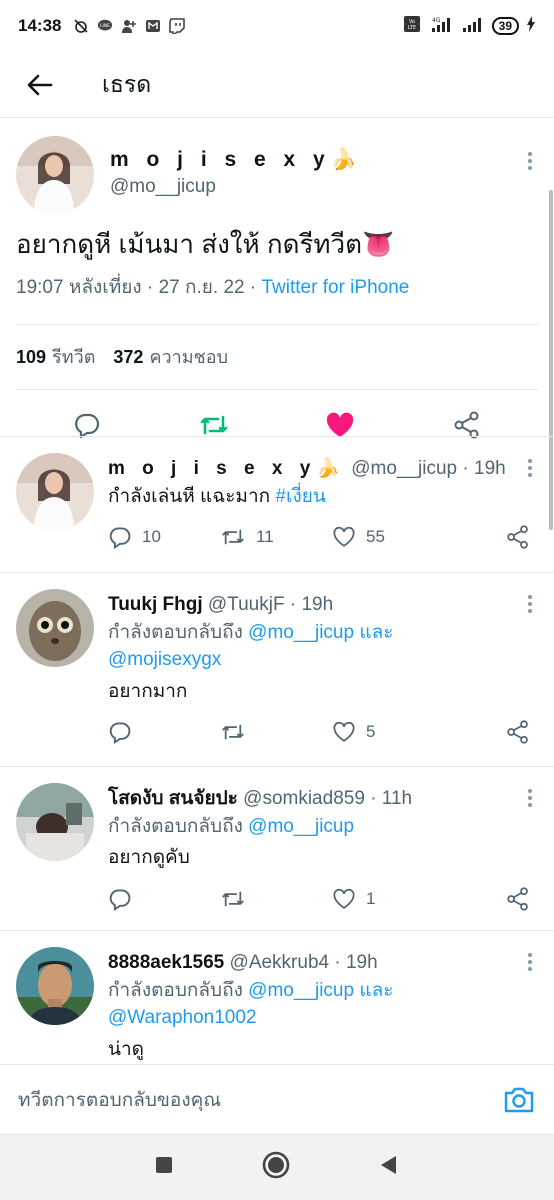  I want to click on mention-link: @Waraphon1002, so click(182, 1017).